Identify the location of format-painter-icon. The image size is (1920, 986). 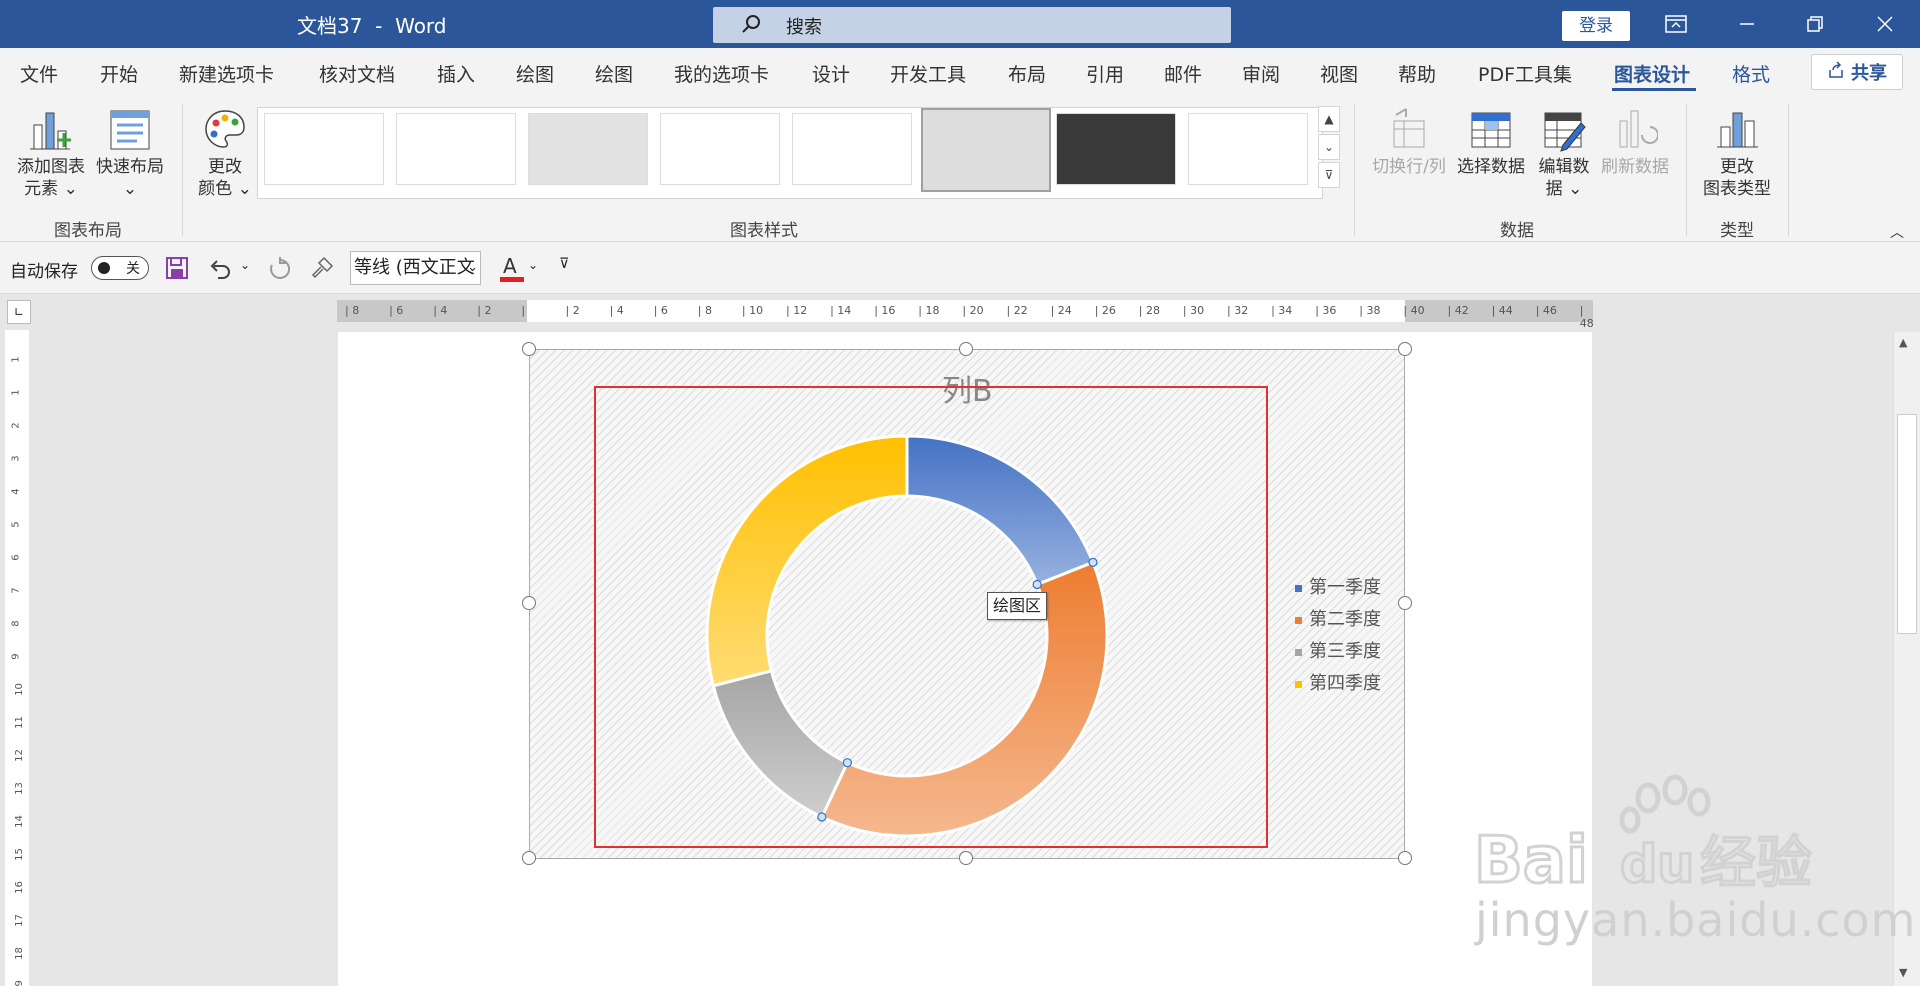
(322, 270).